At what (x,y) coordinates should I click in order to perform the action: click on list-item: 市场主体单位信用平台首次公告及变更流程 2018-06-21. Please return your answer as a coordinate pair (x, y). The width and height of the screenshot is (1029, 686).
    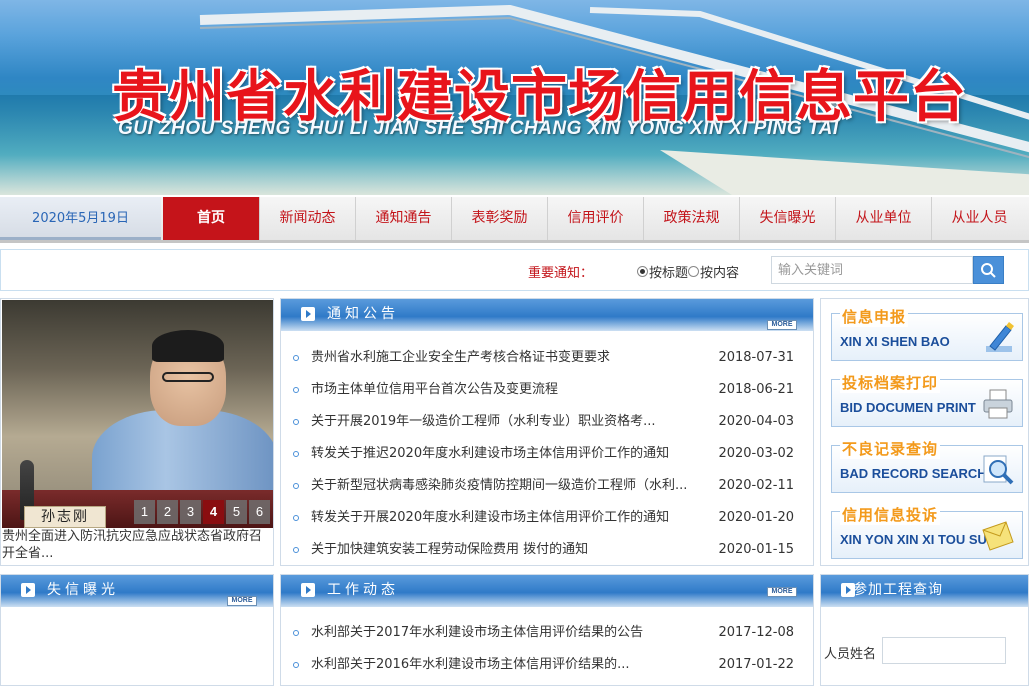
    Looking at the image, I should click on (547, 390).